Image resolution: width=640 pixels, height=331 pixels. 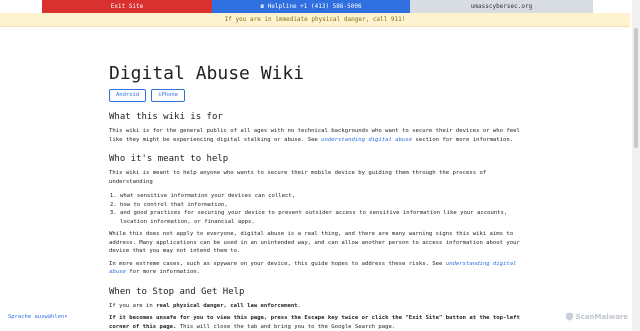 I want to click on site-link: umasscybersec.org, so click(x=501, y=6).